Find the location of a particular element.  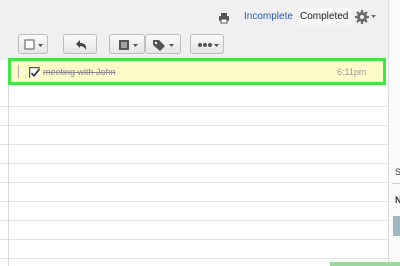

detail-panel-label: S is located at coordinates (397, 172).